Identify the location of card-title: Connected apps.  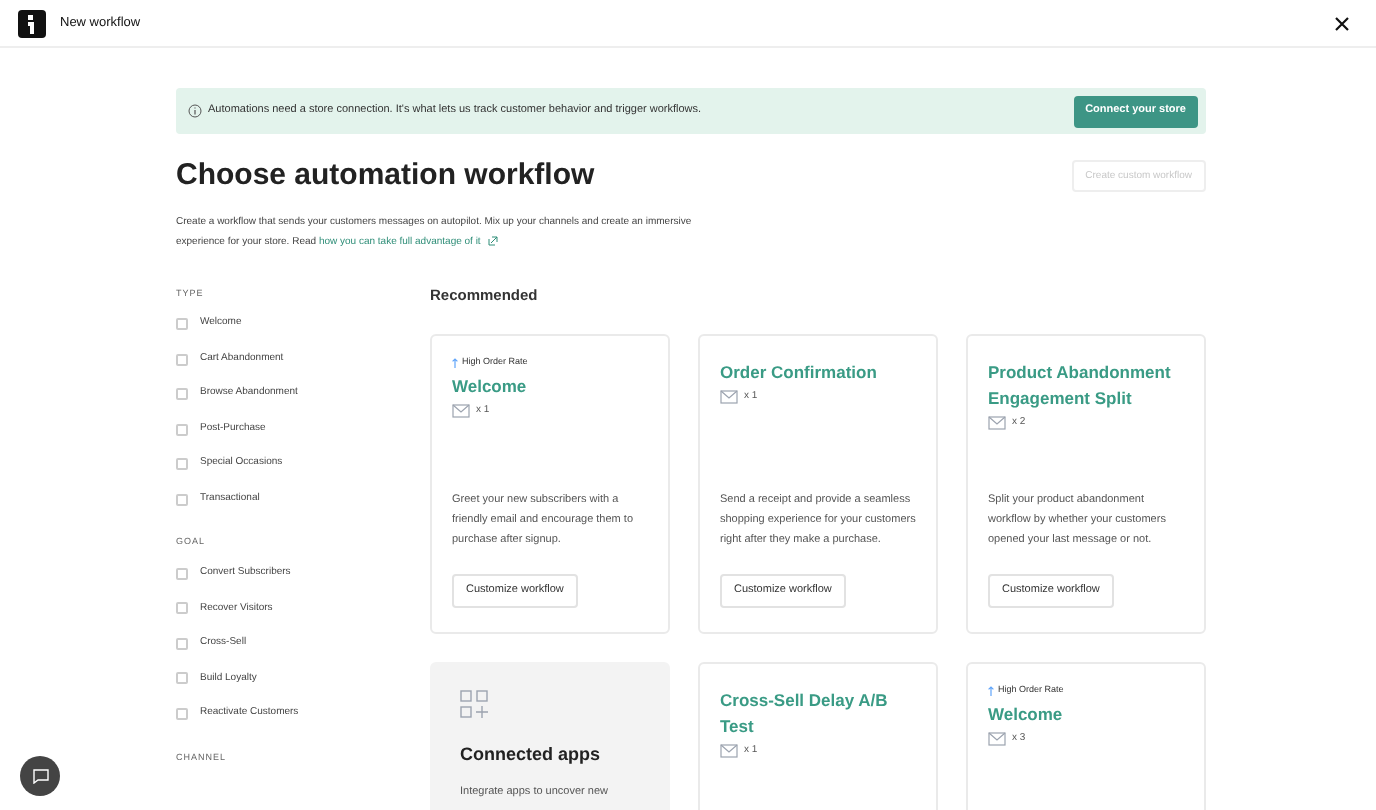
(530, 754).